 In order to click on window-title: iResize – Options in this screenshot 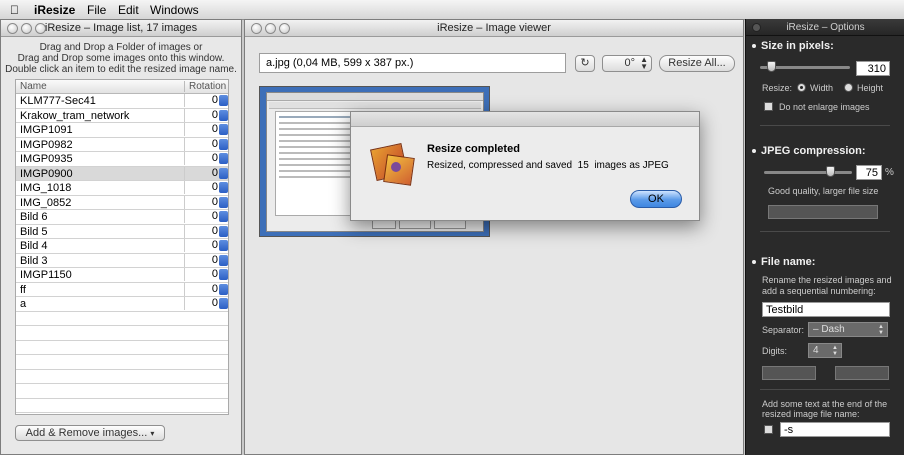, I will do `click(825, 27)`.